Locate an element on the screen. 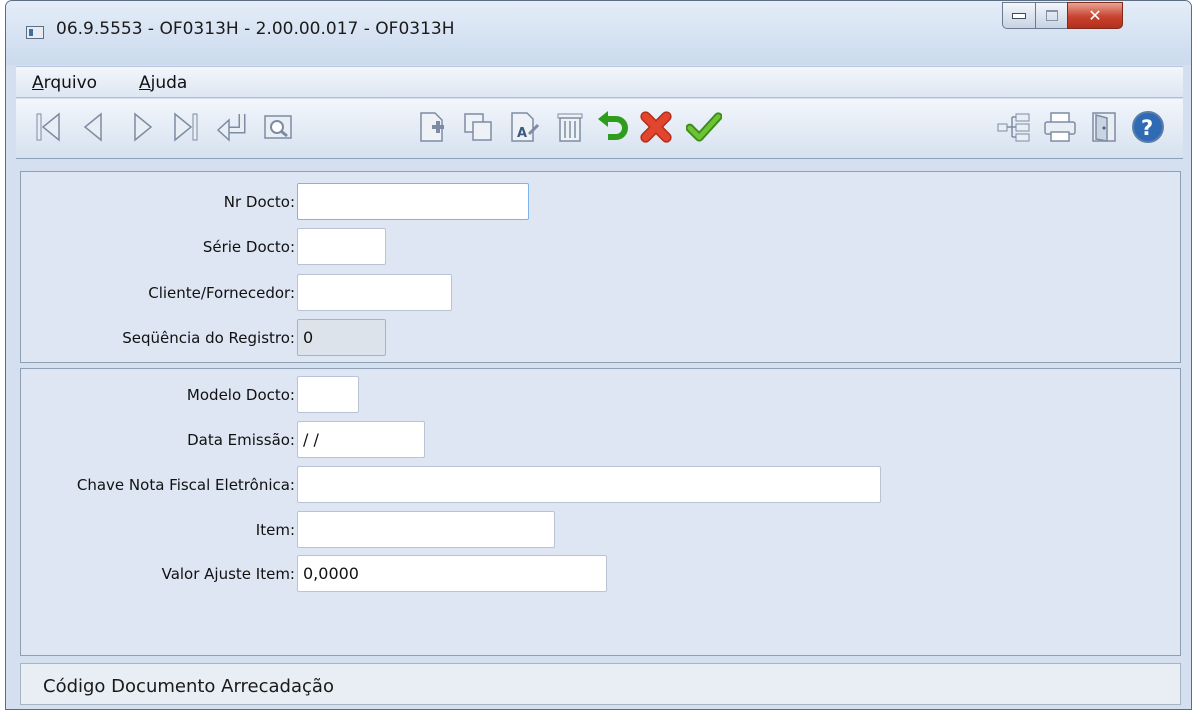 The width and height of the screenshot is (1197, 715). search-zoom-button is located at coordinates (278, 127).